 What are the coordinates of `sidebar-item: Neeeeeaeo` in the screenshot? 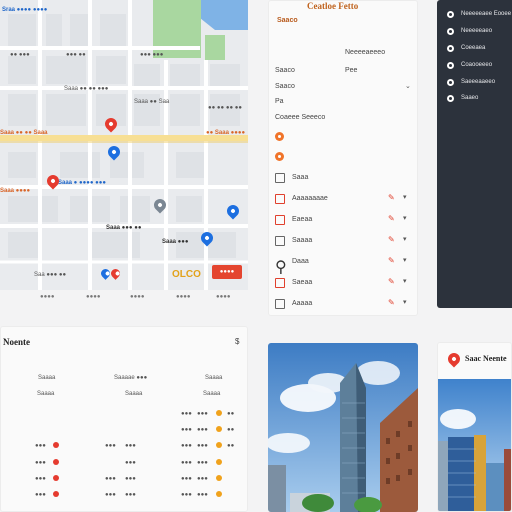 It's located at (478, 32).